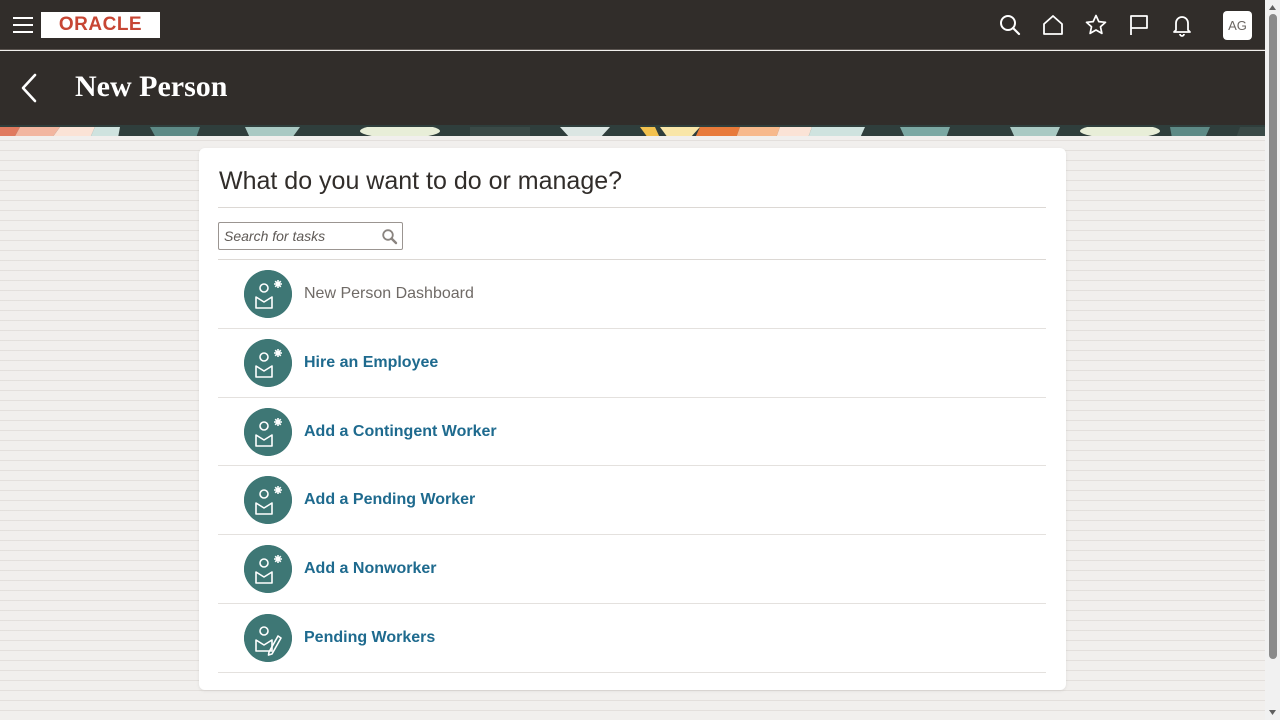  I want to click on notifications-bell-icon, so click(1182, 25).